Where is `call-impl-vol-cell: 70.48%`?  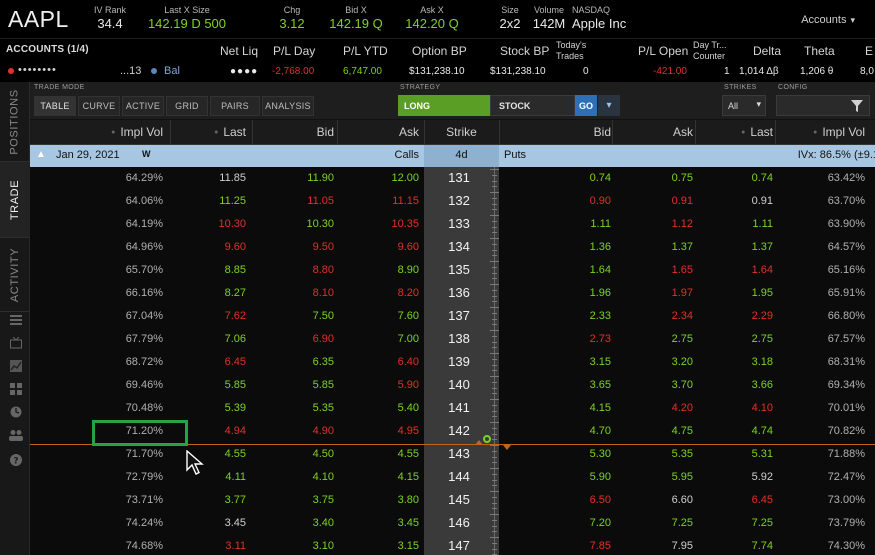 call-impl-vol-cell: 70.48% is located at coordinates (144, 408).